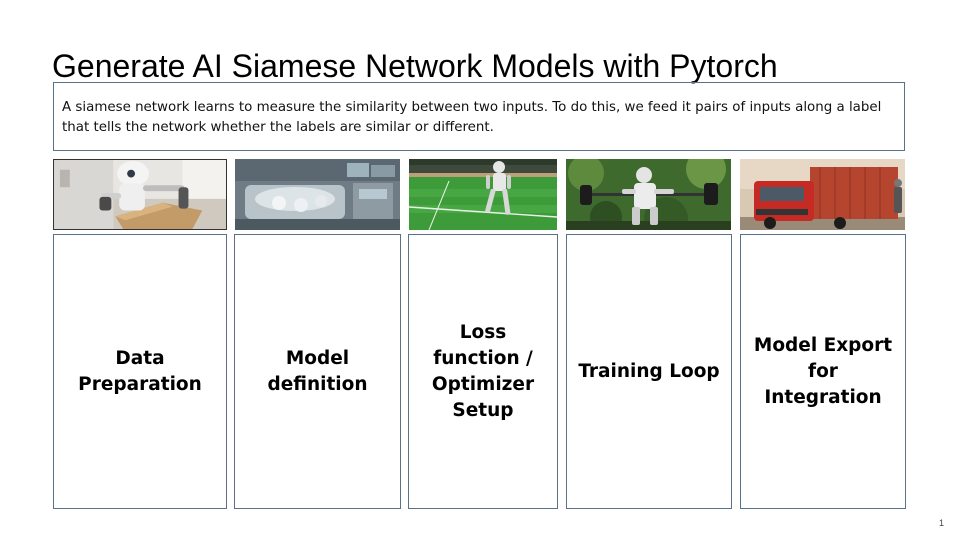 The image size is (960, 540). I want to click on red-truck-with-robot-image, so click(822, 194).